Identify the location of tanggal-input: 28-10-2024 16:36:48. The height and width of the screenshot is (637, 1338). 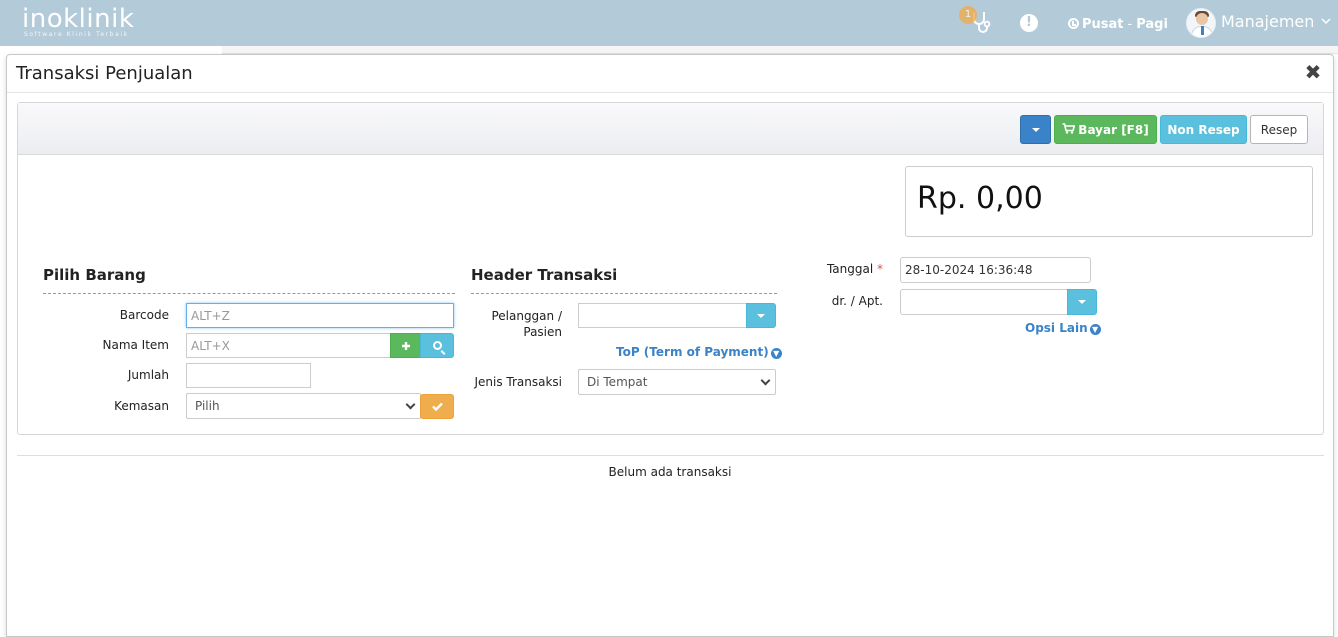
(995, 270).